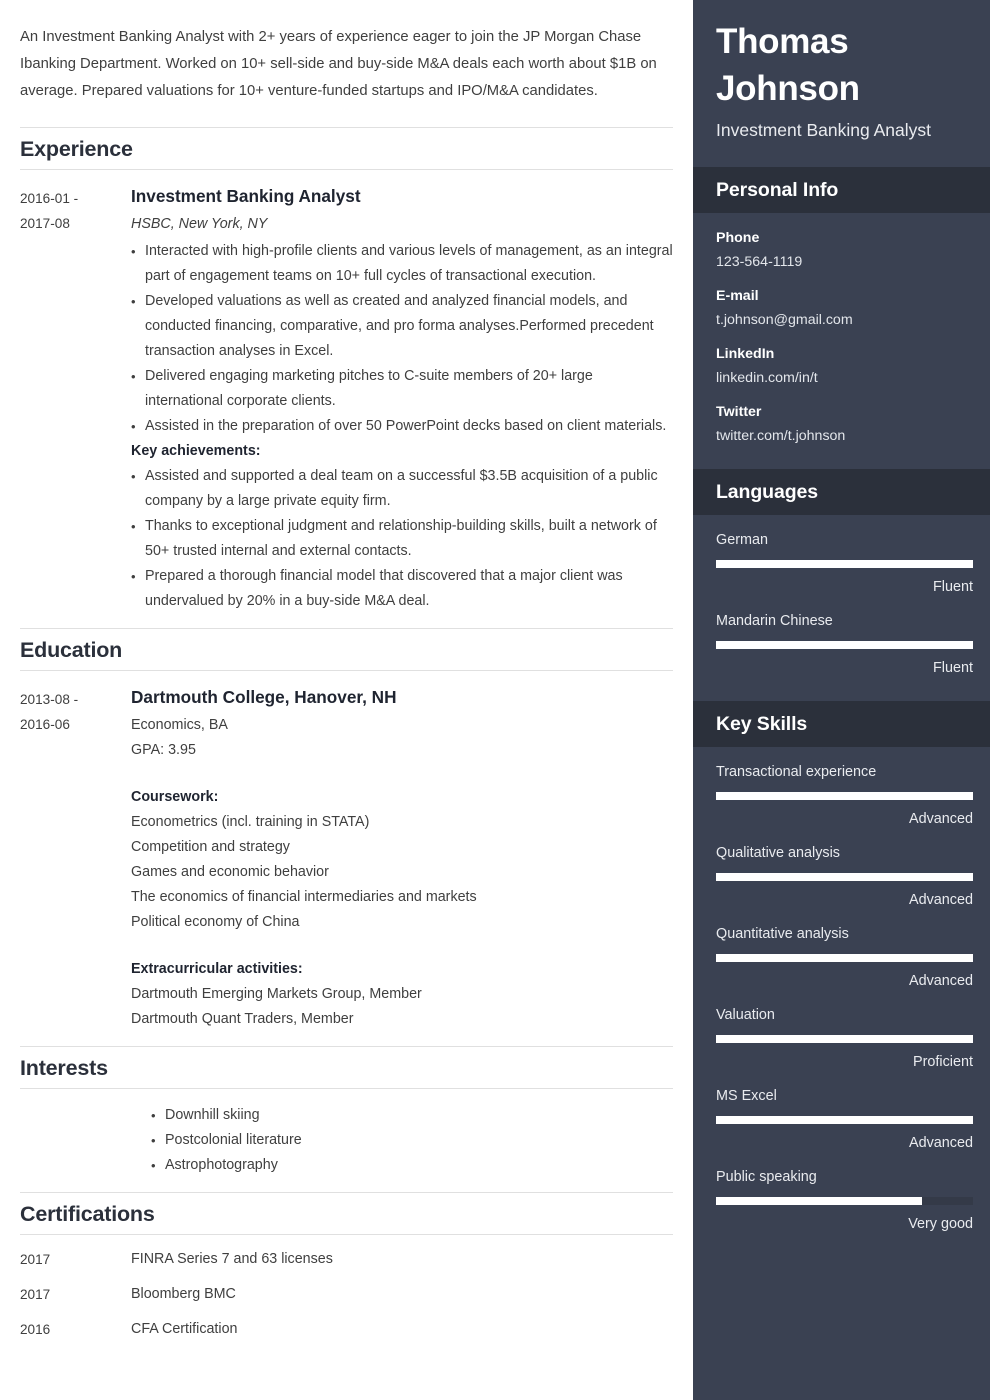  I want to click on coursework-item: Games and economic behavior, so click(230, 872).